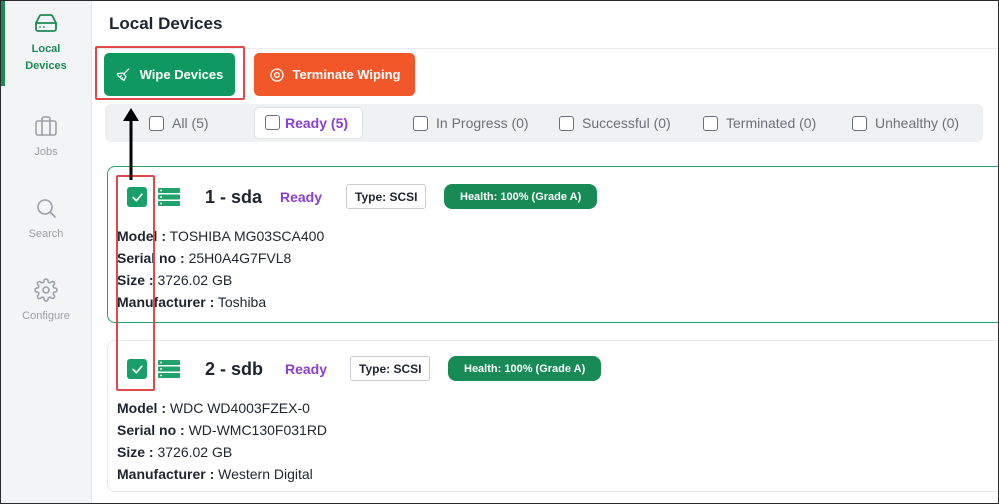  I want to click on page-title: Local Devices, so click(166, 23).